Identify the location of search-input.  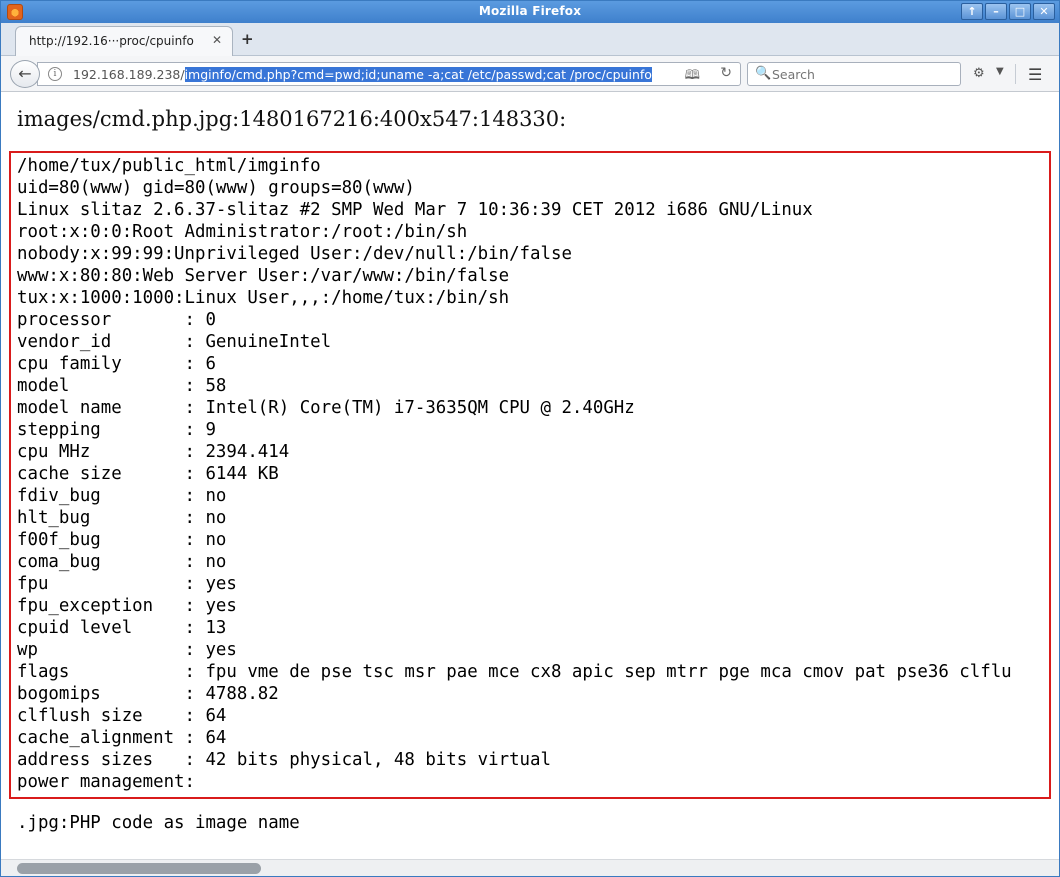
(862, 74).